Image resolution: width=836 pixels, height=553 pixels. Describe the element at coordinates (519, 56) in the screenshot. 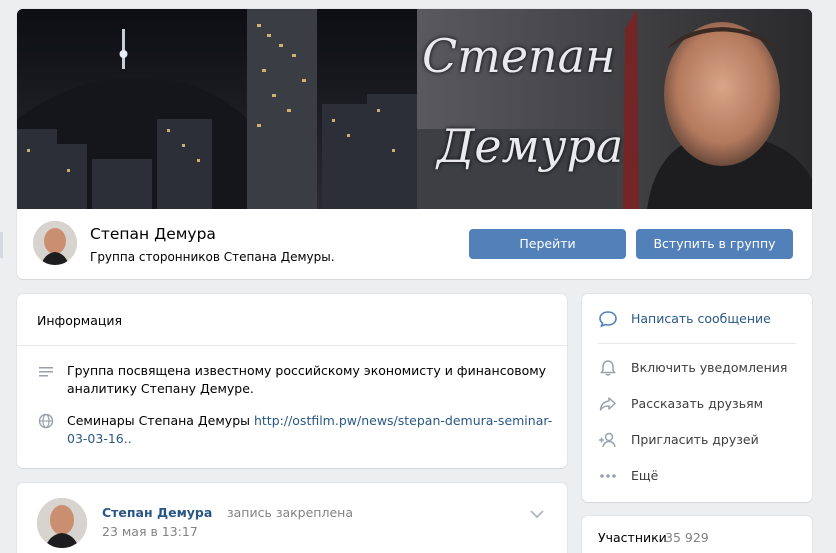

I see `cover-title-line1: Степан` at that location.